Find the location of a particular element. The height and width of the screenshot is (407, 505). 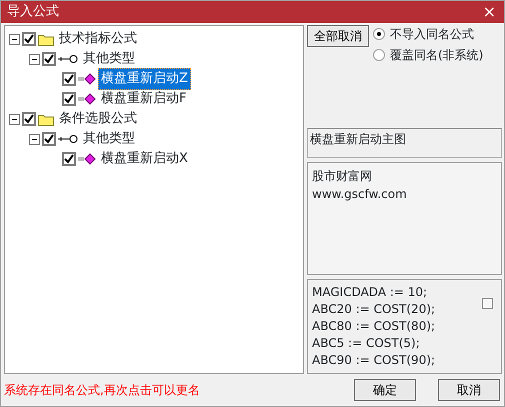

tree-item: 横盘重新启动F is located at coordinates (144, 99).